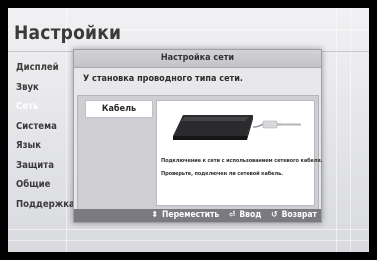 This screenshot has width=377, height=260. I want to click on dialog-message: У становка проводного типа сети., so click(163, 79).